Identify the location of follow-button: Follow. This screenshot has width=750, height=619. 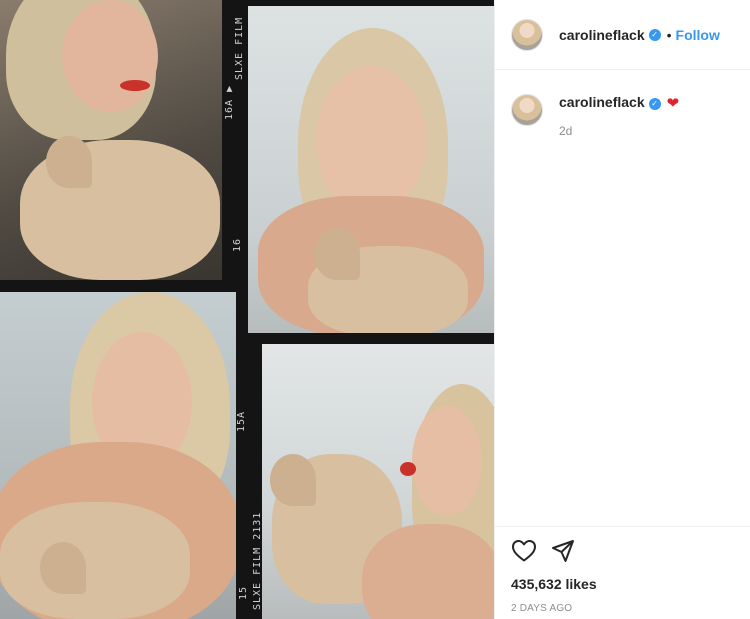
(698, 35).